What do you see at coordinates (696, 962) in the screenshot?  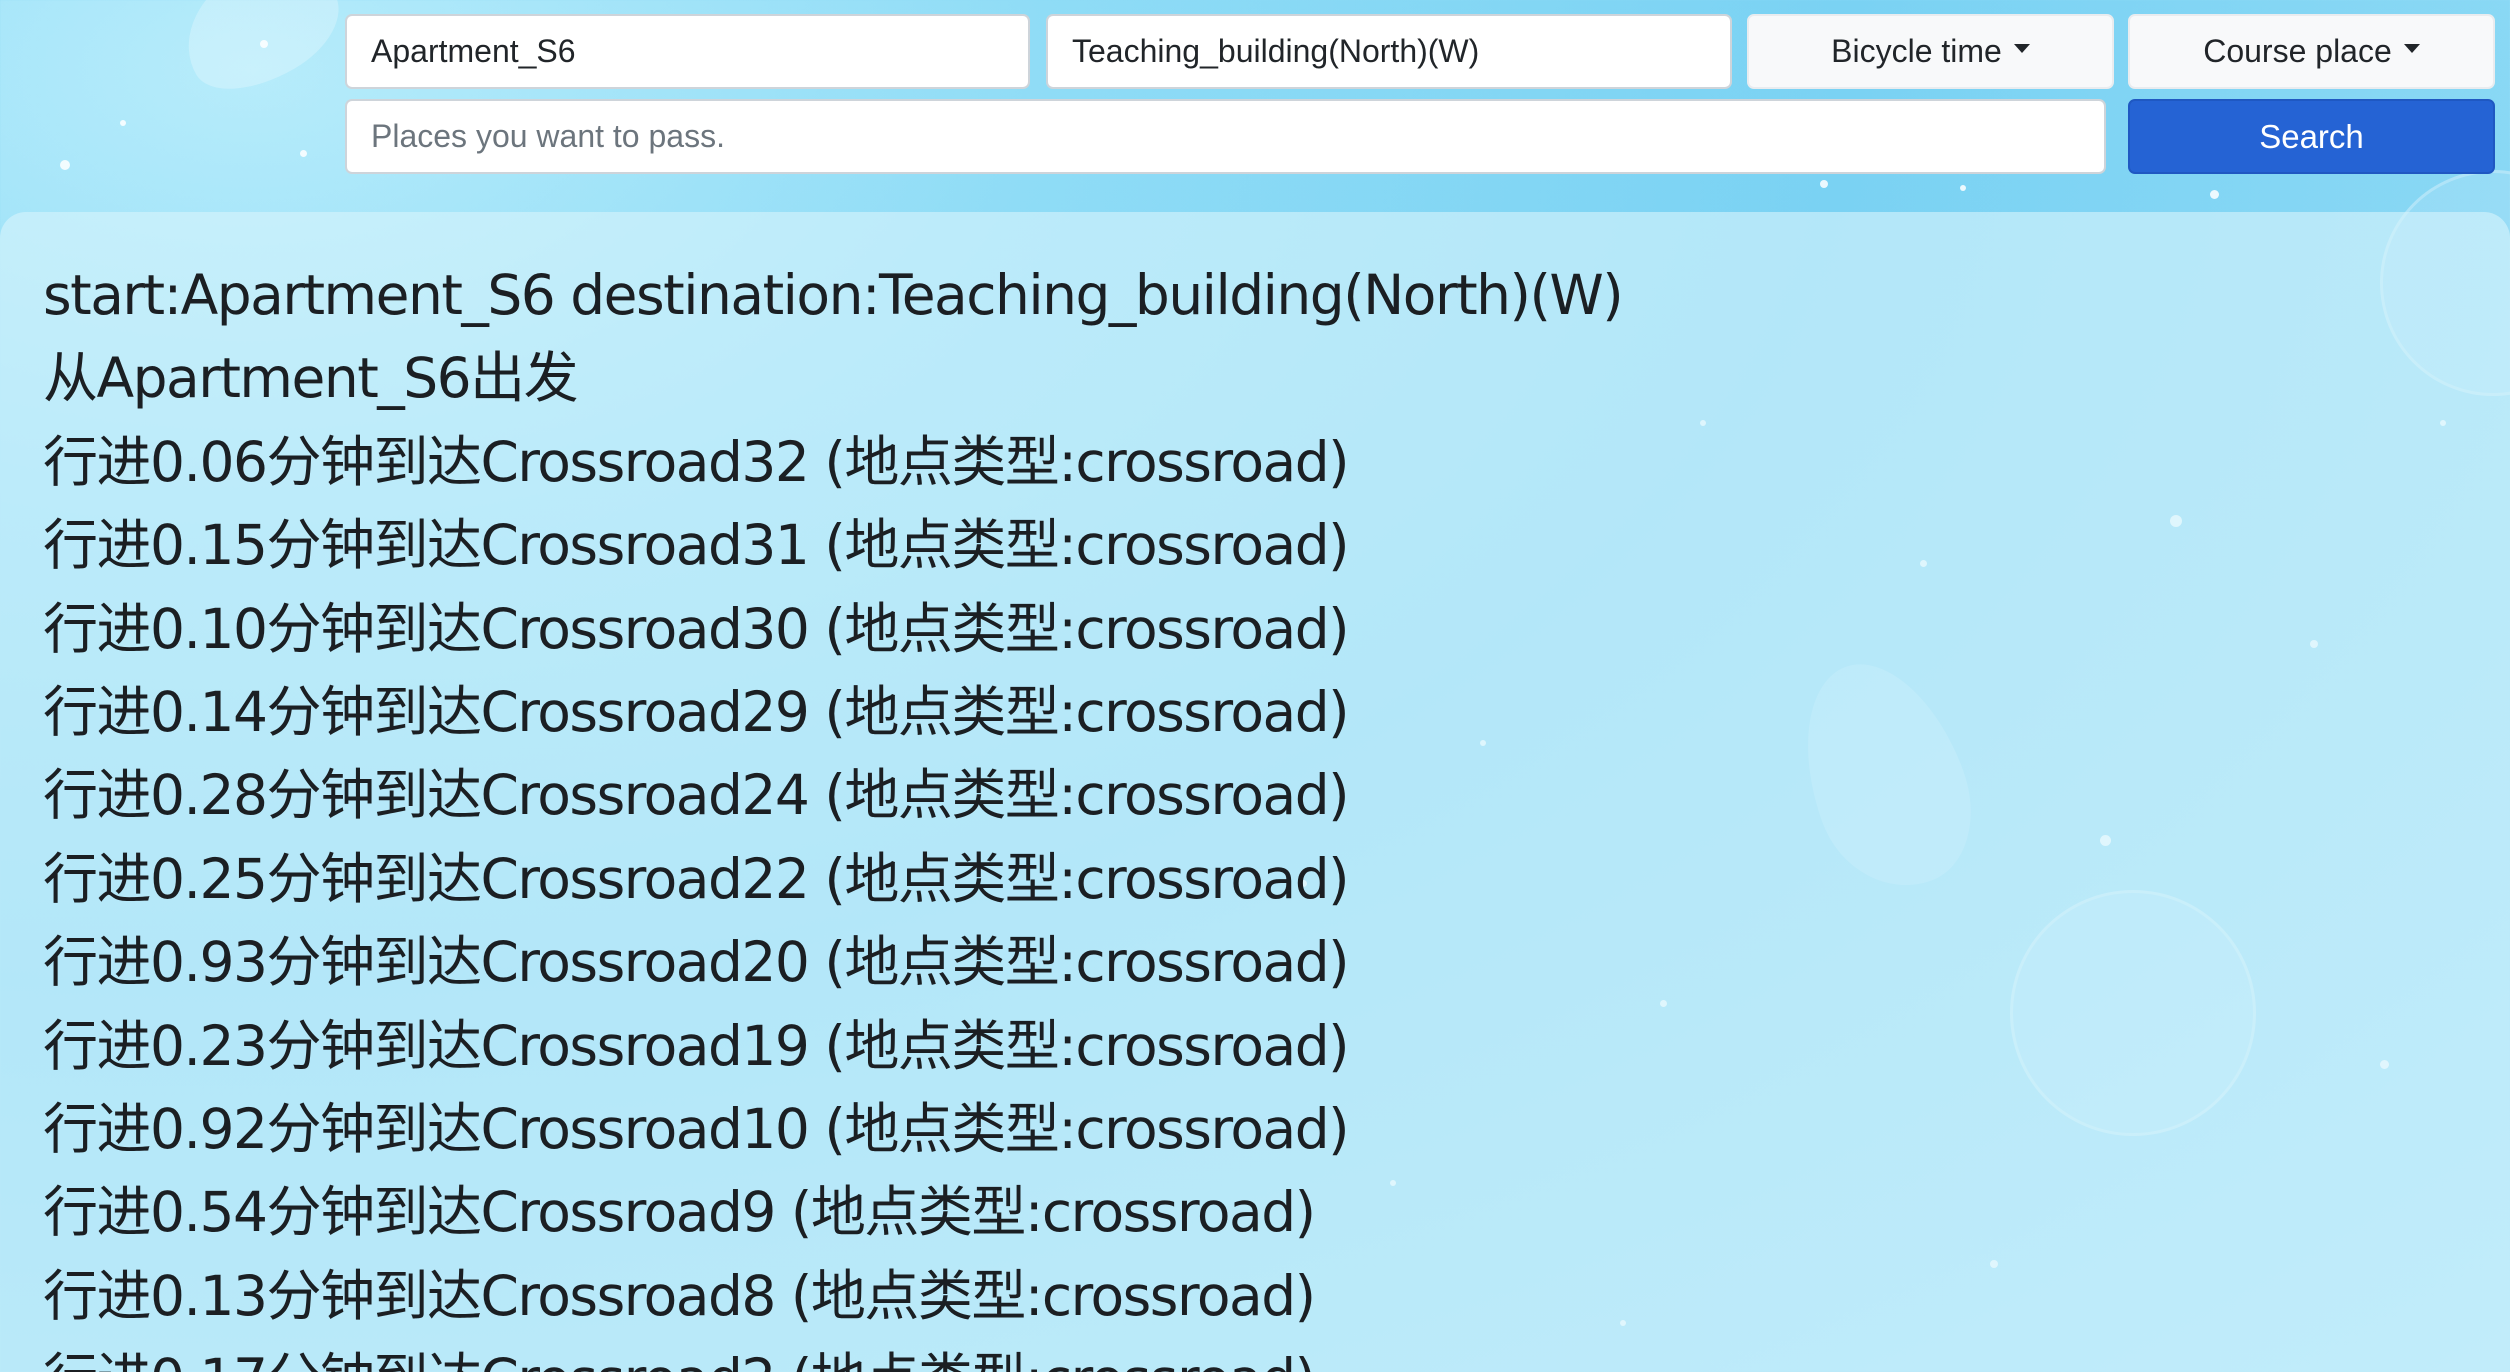 I see `route-step-line: 行进0.93分钟到达Crossroad20 (地点类型:crossroad)` at bounding box center [696, 962].